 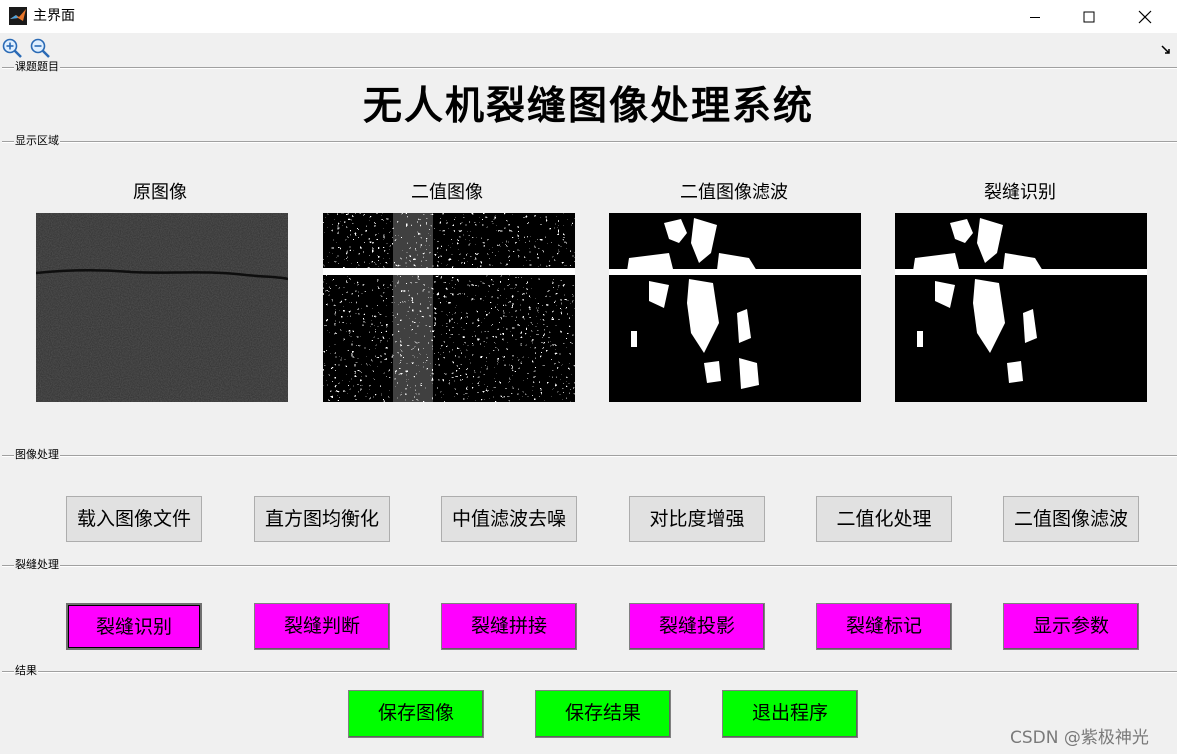 What do you see at coordinates (790, 714) in the screenshot?
I see `exit-program-button: 退出程序` at bounding box center [790, 714].